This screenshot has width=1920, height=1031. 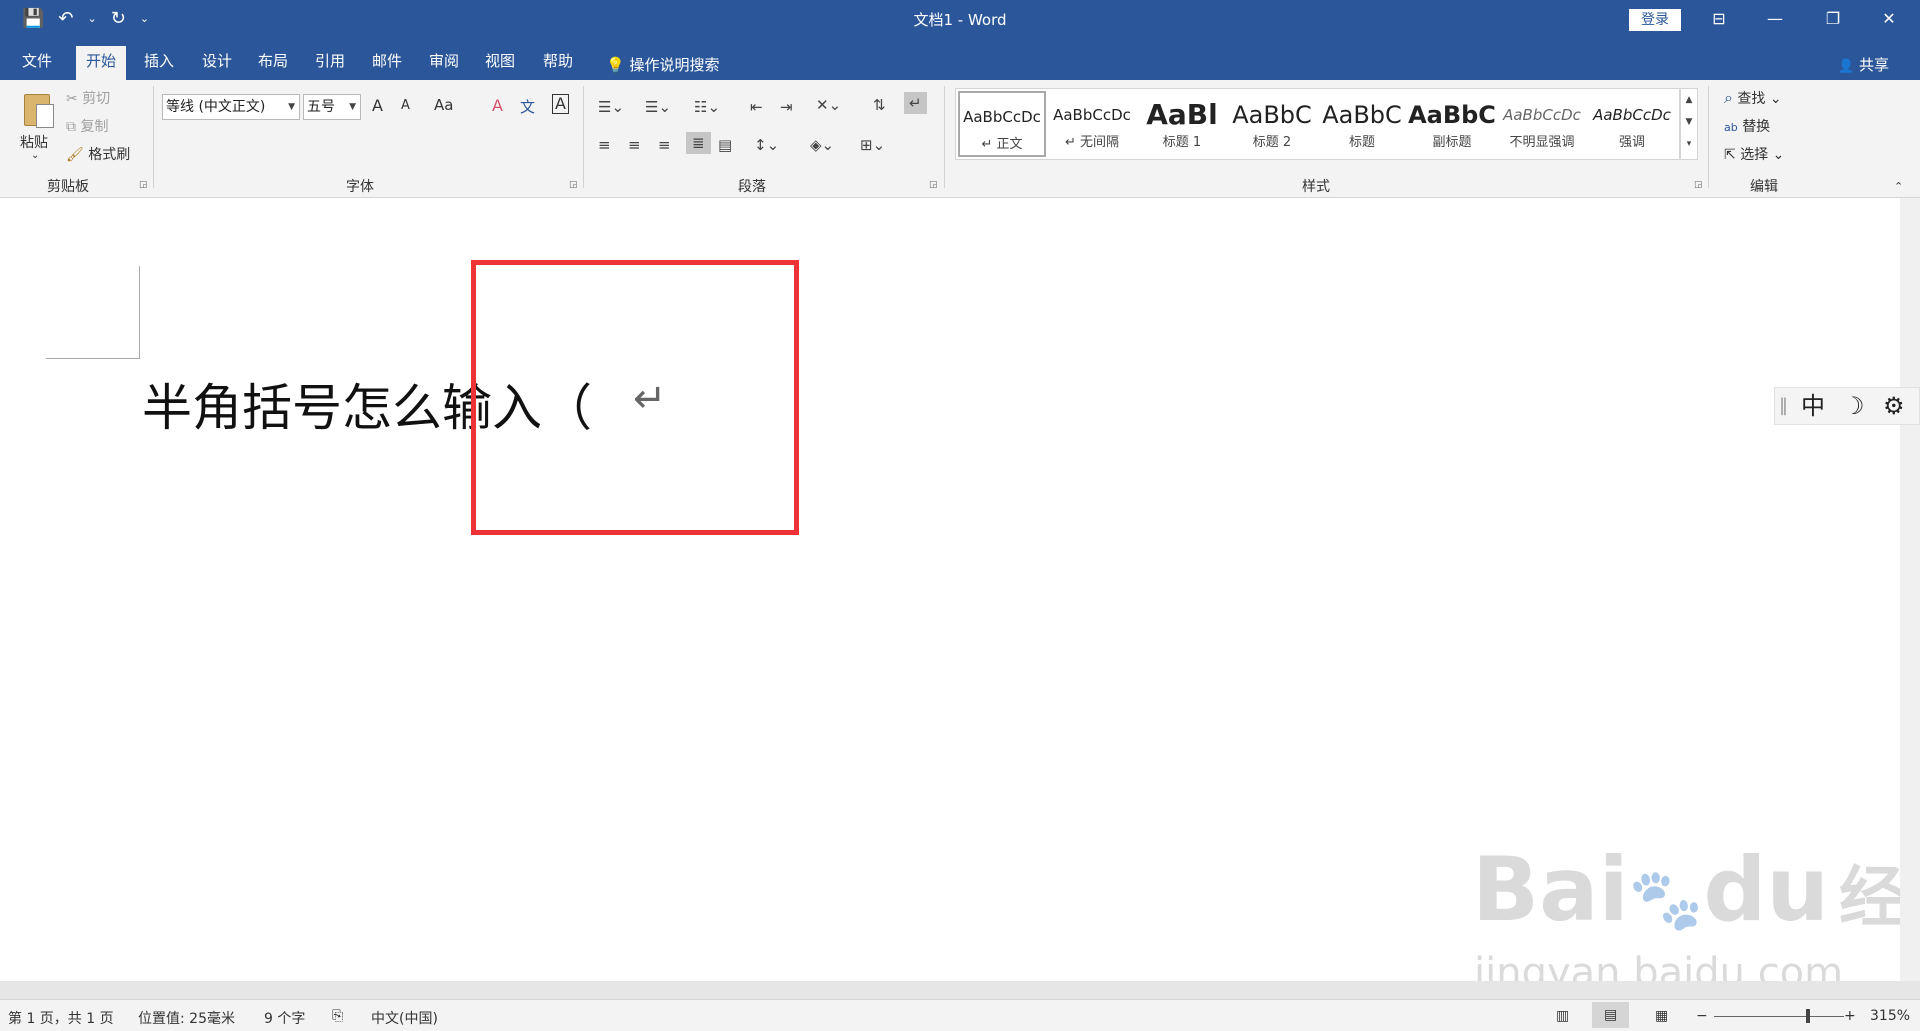 What do you see at coordinates (1910, 589) in the screenshot?
I see `vertical-scrollbar` at bounding box center [1910, 589].